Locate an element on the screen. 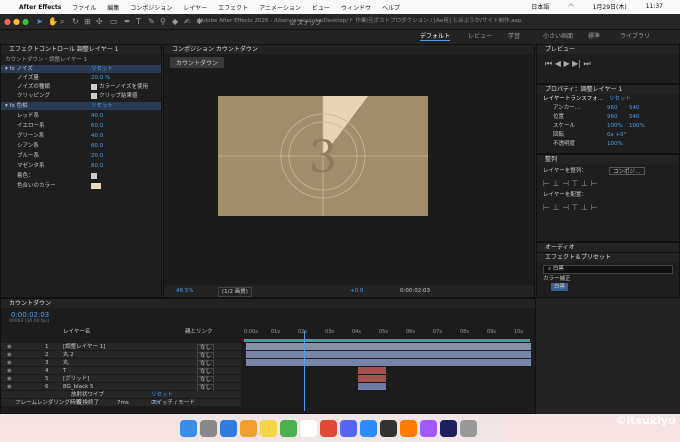 The height and width of the screenshot is (442, 680). noise-reset: リセット is located at coordinates (102, 69).